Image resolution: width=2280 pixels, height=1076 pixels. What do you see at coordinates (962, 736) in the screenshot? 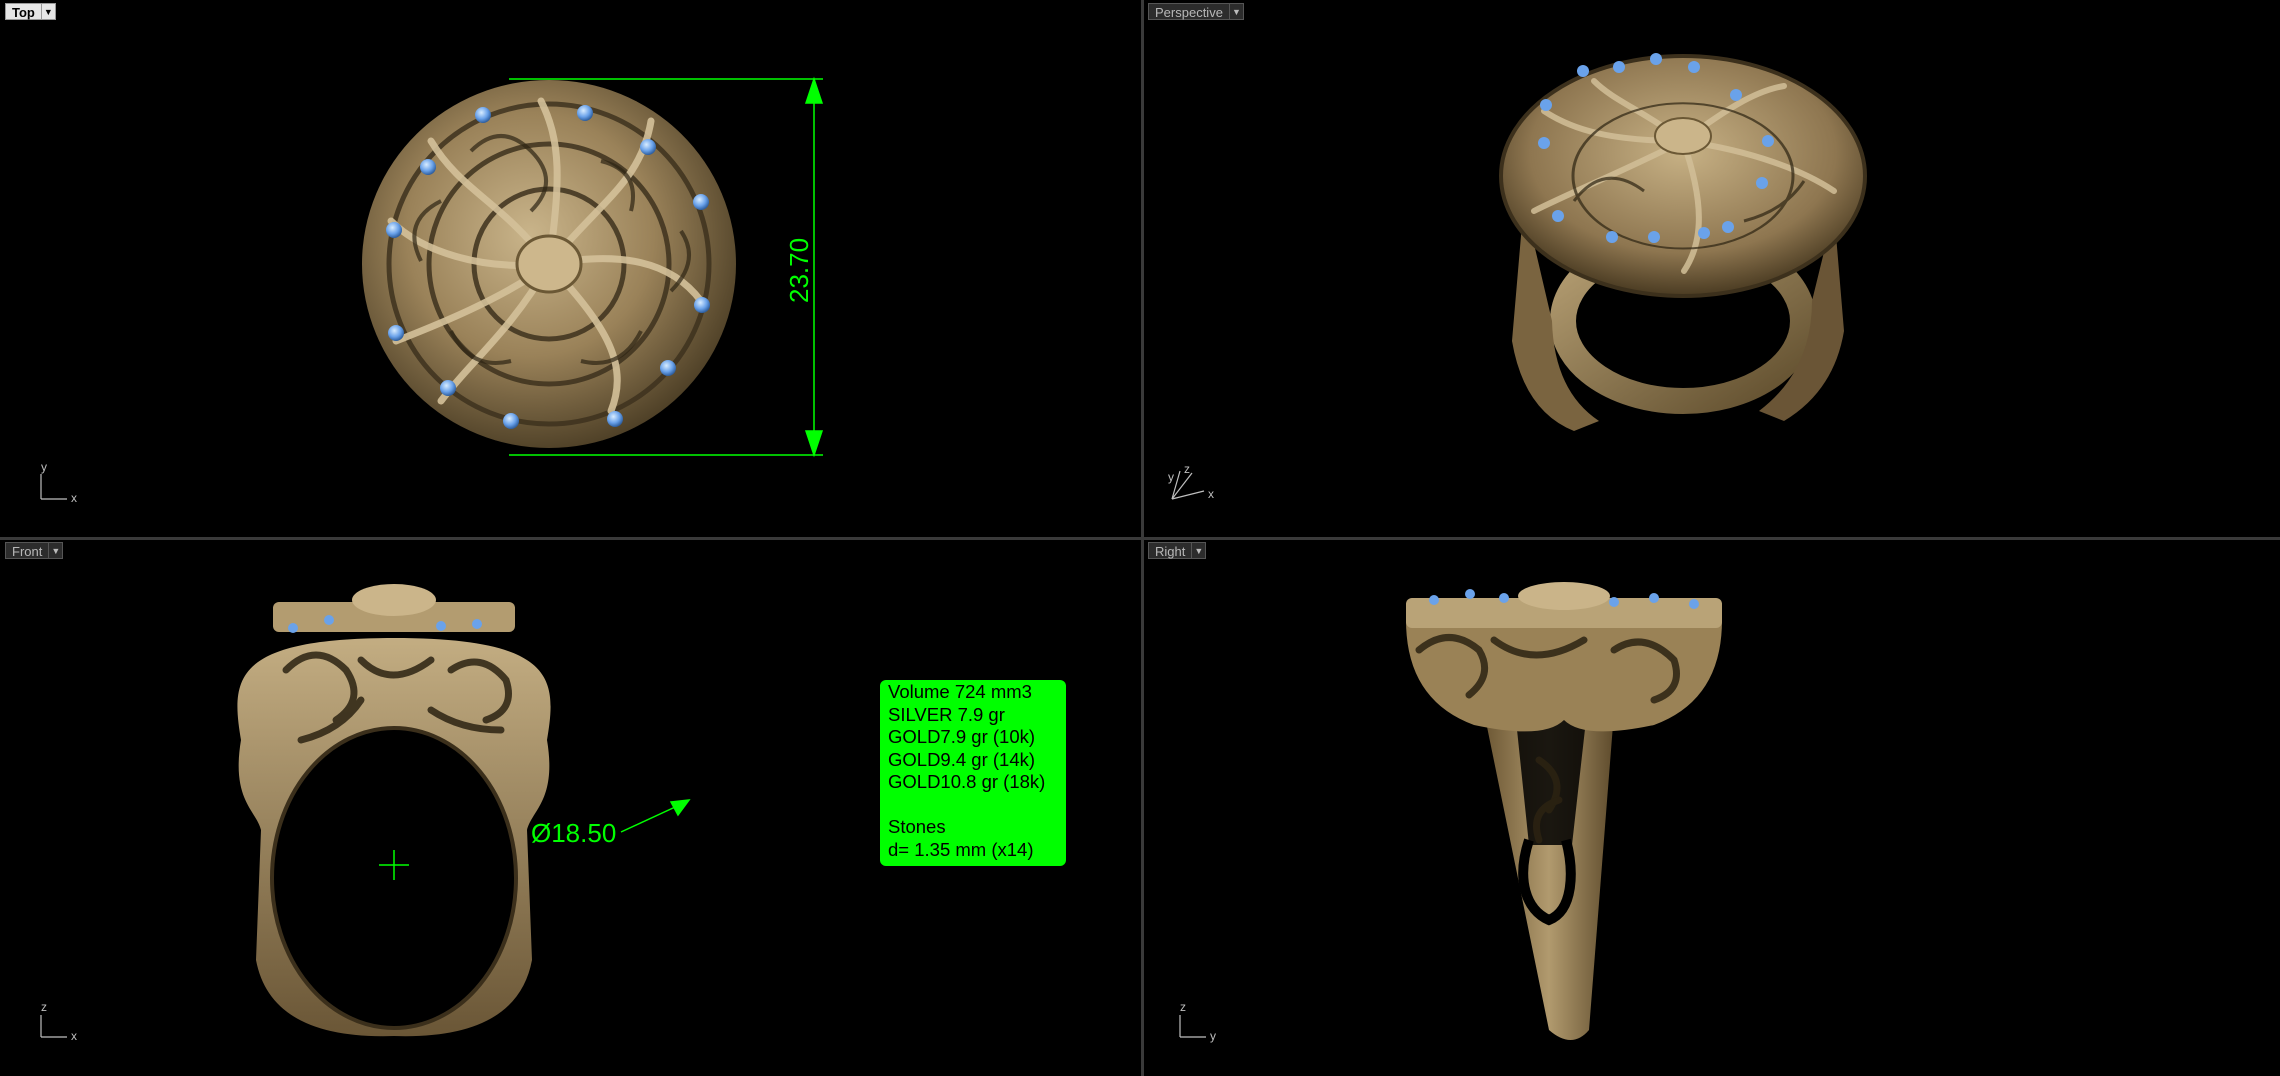
I see `info-line-gold-10k: GOLD7.9 gr (10k)` at bounding box center [962, 736].